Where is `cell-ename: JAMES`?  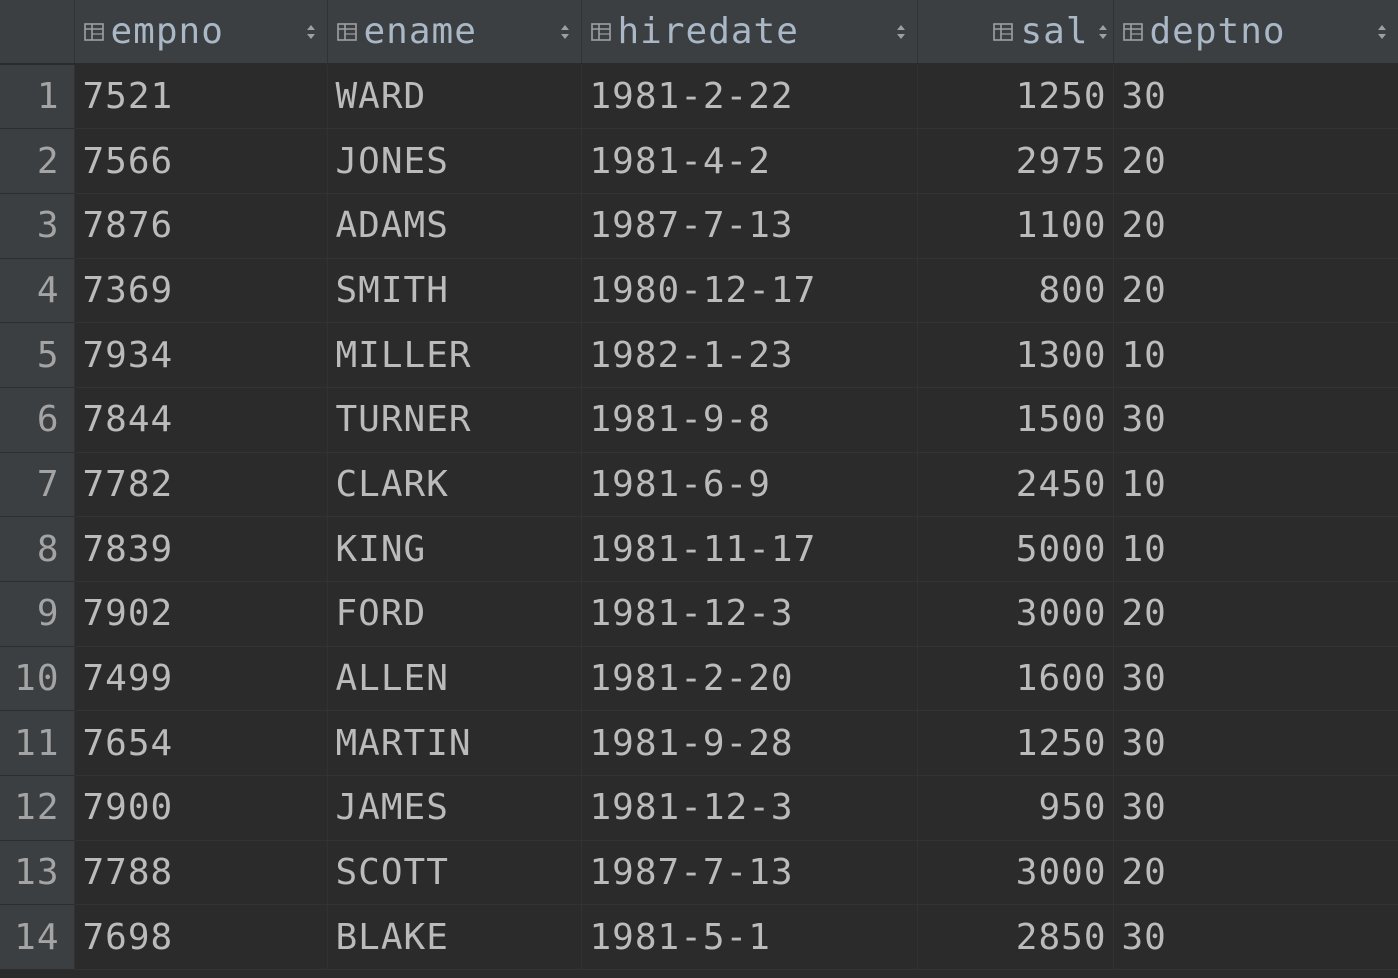 cell-ename: JAMES is located at coordinates (454, 808).